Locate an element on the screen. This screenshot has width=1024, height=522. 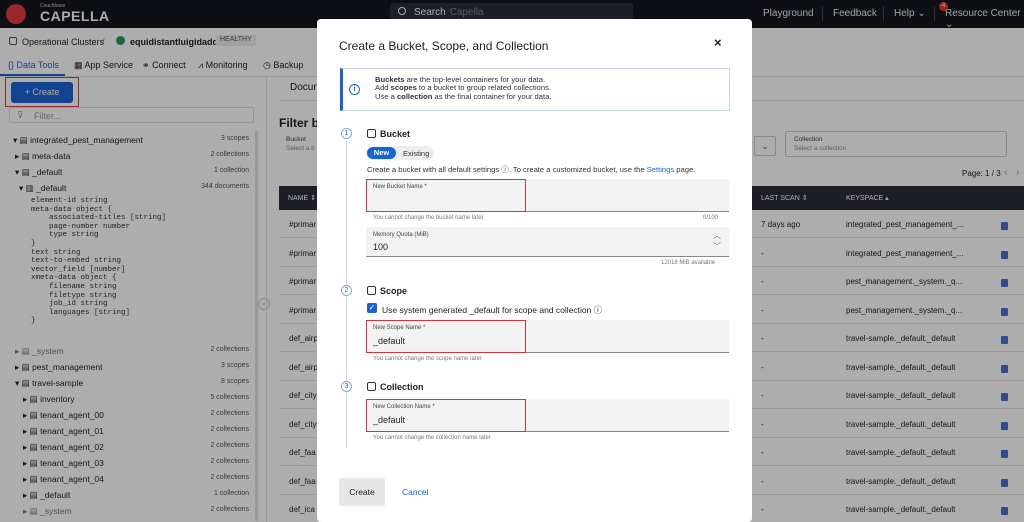
memory-quota-label: Memory Quota (MiB) is located at coordinates (401, 235).